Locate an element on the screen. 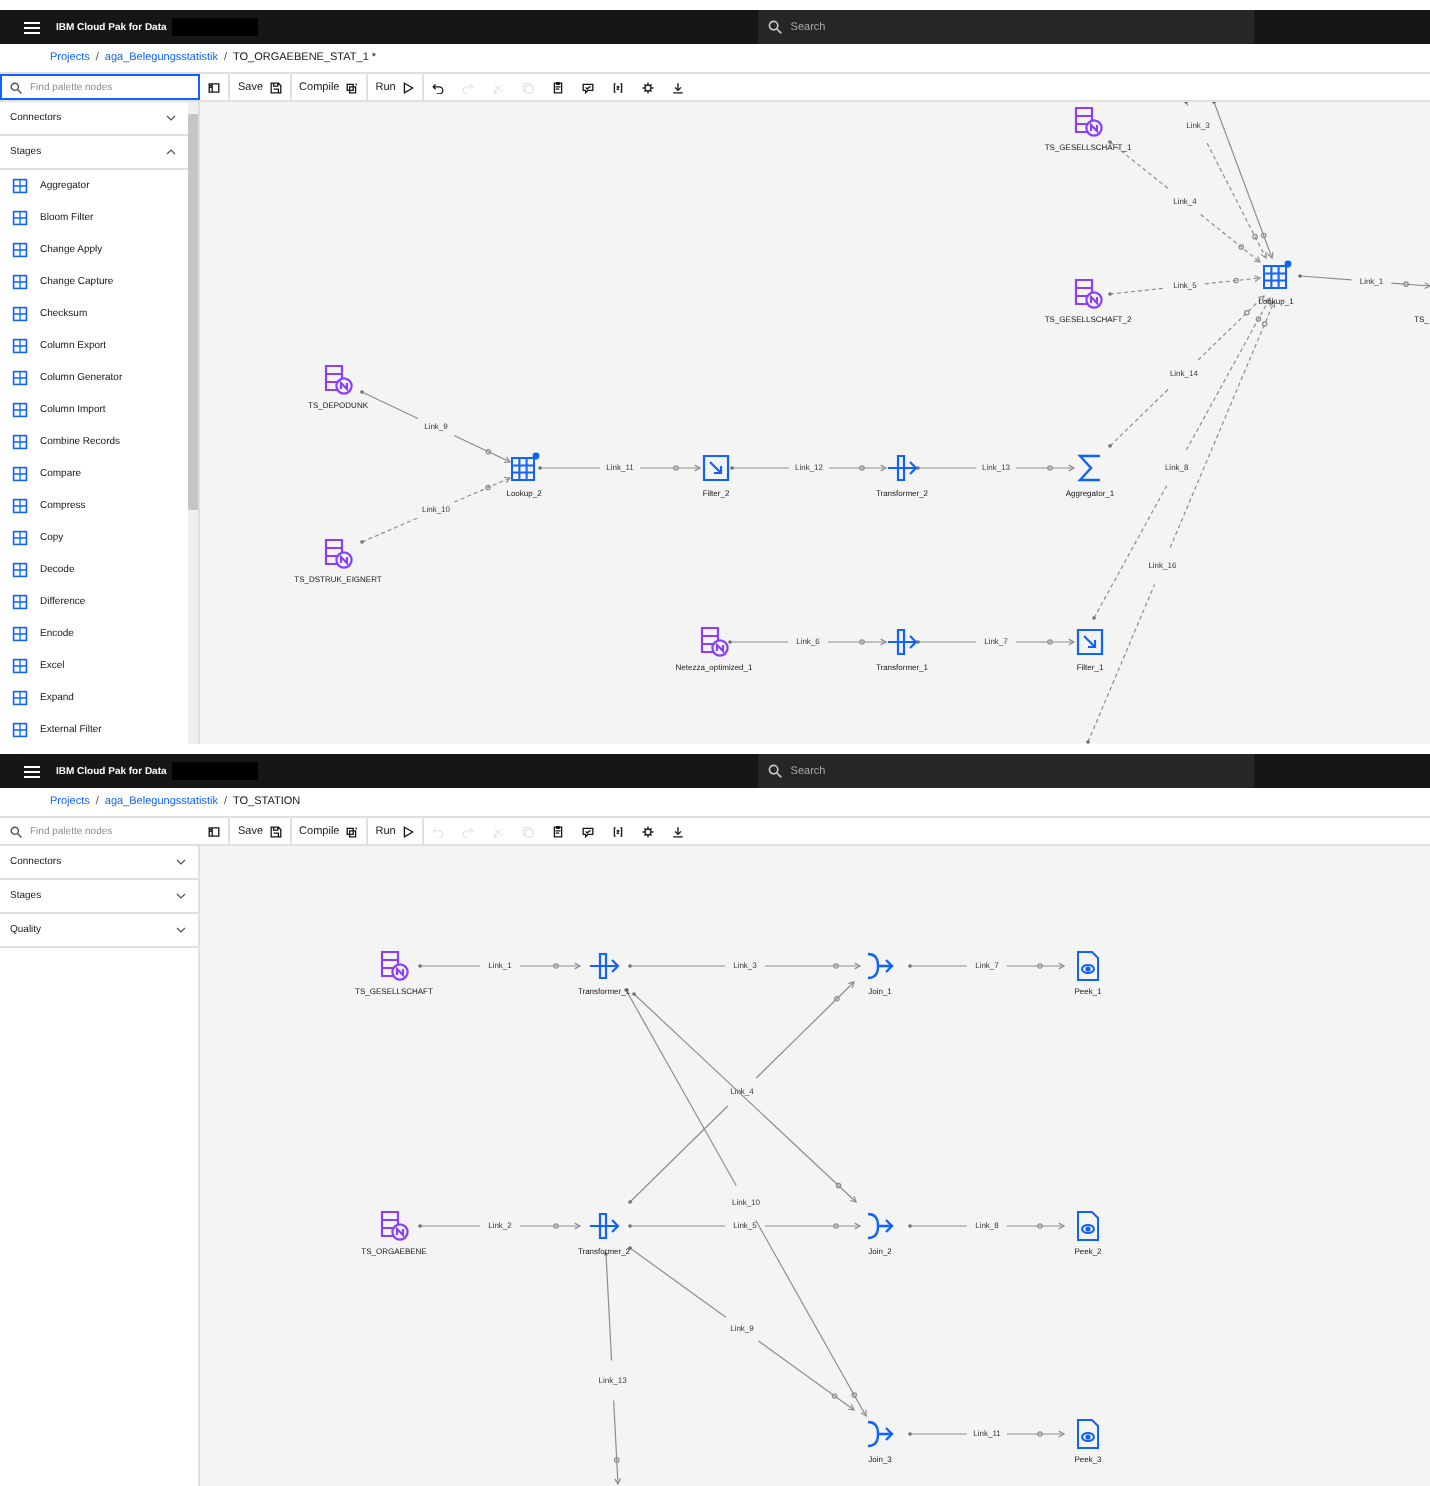  scrollbar is located at coordinates (193, 423).